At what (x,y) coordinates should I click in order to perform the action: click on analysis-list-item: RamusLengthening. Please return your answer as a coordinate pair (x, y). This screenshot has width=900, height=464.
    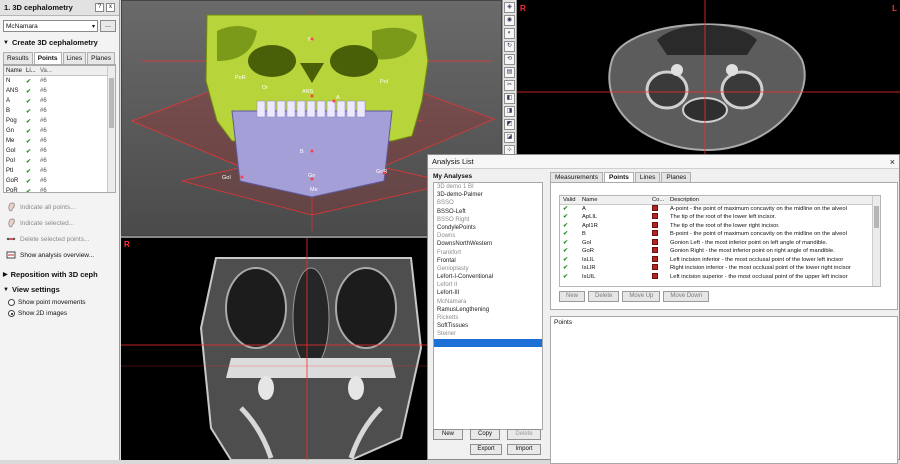
    Looking at the image, I should click on (488, 310).